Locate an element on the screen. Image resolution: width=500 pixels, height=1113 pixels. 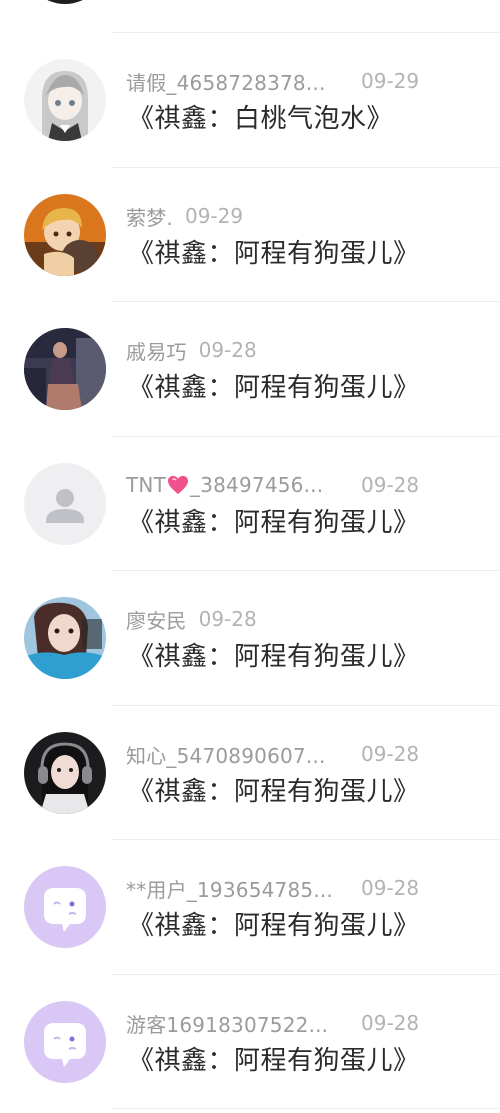
list-item: 戚易巧 09-28 《祺鑫：阿程有狗蛋儿》 is located at coordinates (250, 369).